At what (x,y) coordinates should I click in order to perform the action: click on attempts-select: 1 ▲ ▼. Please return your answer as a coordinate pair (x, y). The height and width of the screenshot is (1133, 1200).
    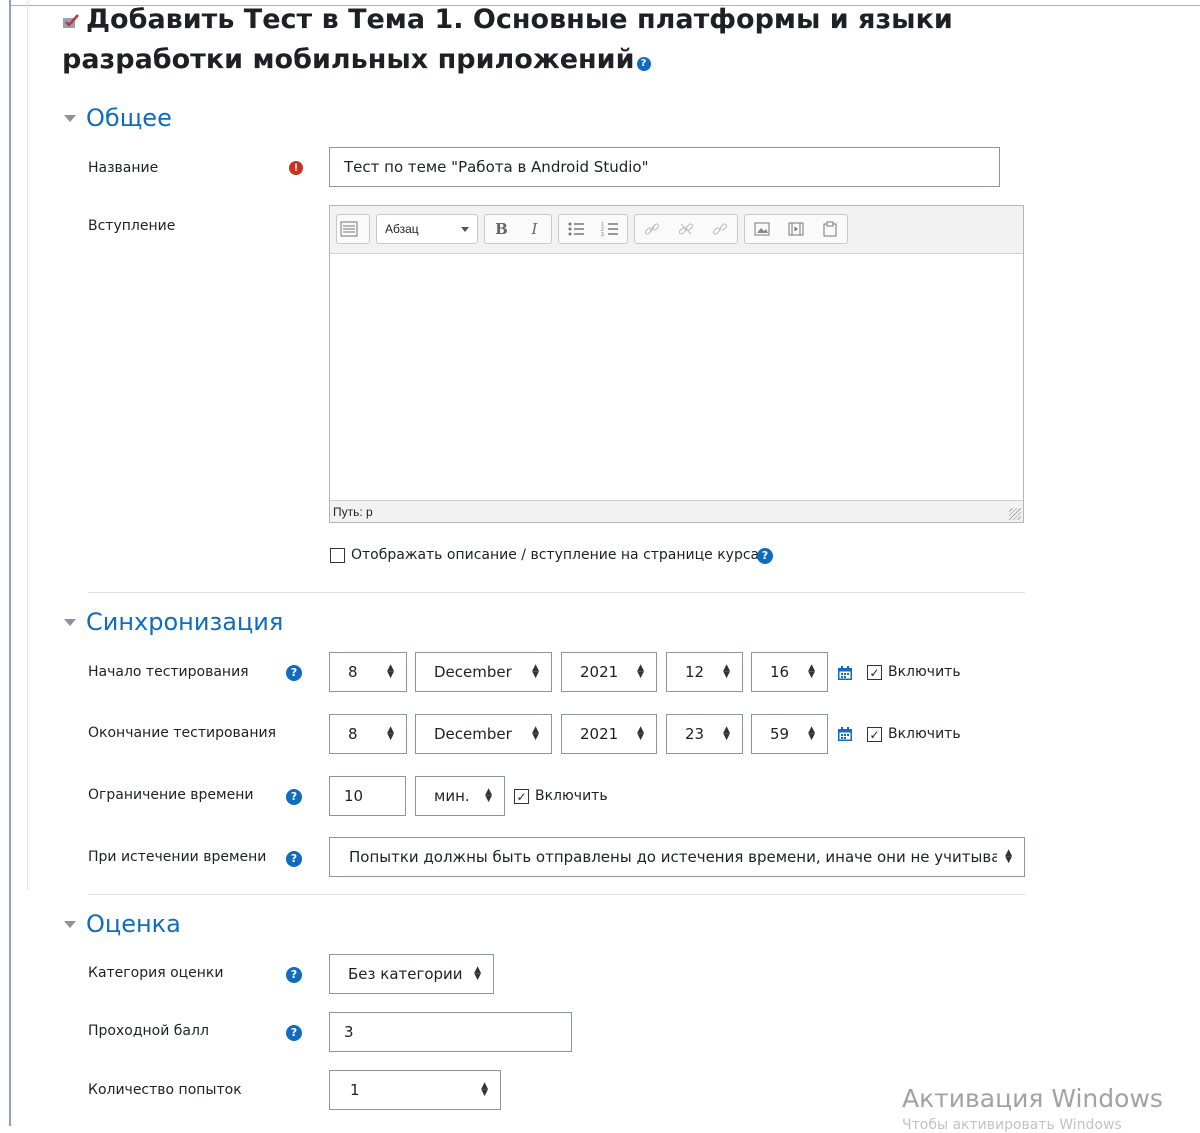
    Looking at the image, I should click on (415, 1090).